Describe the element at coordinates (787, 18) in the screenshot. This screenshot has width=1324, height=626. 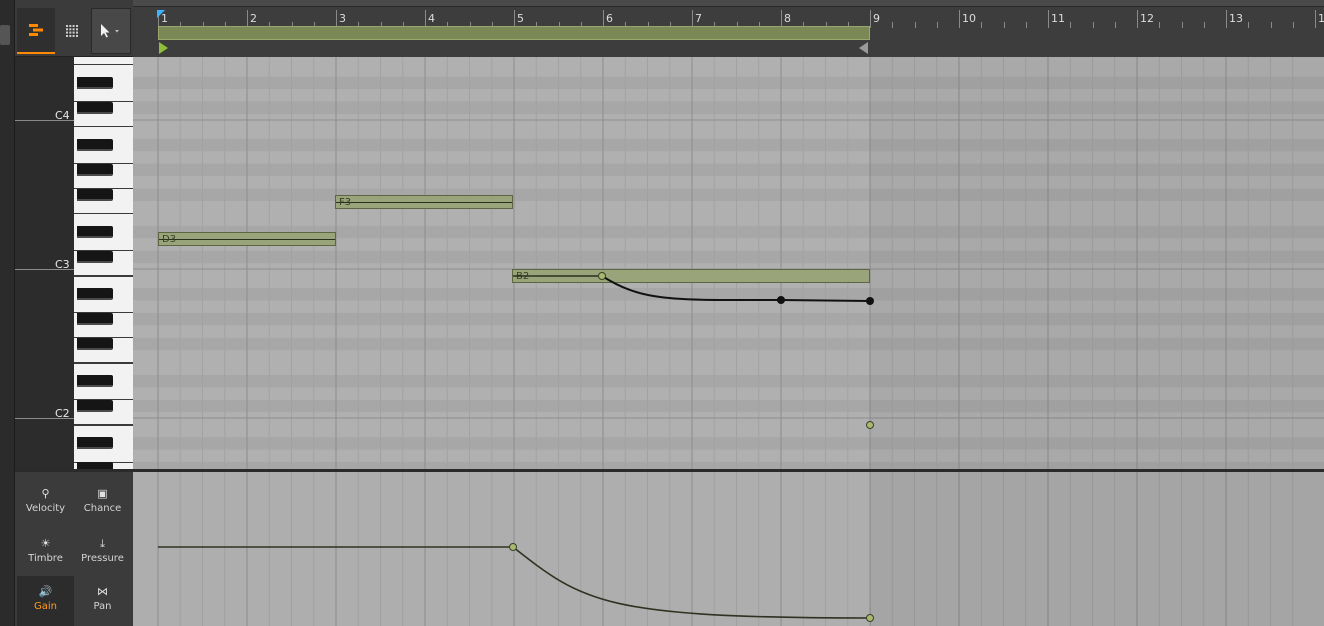
I see `bar-number: 8` at that location.